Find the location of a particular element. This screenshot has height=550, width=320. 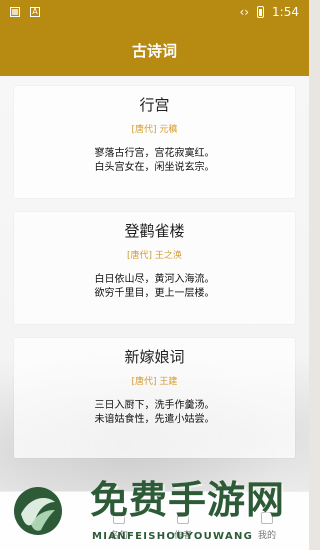

top-app-bar: 古诗词 is located at coordinates (154, 50).